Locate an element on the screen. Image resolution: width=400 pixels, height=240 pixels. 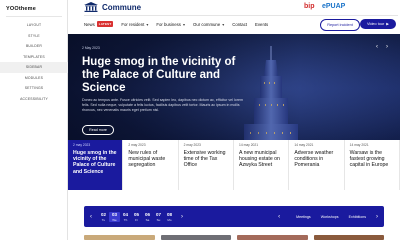
calendar-day-weekday: Fr is located at coordinates (136, 219).